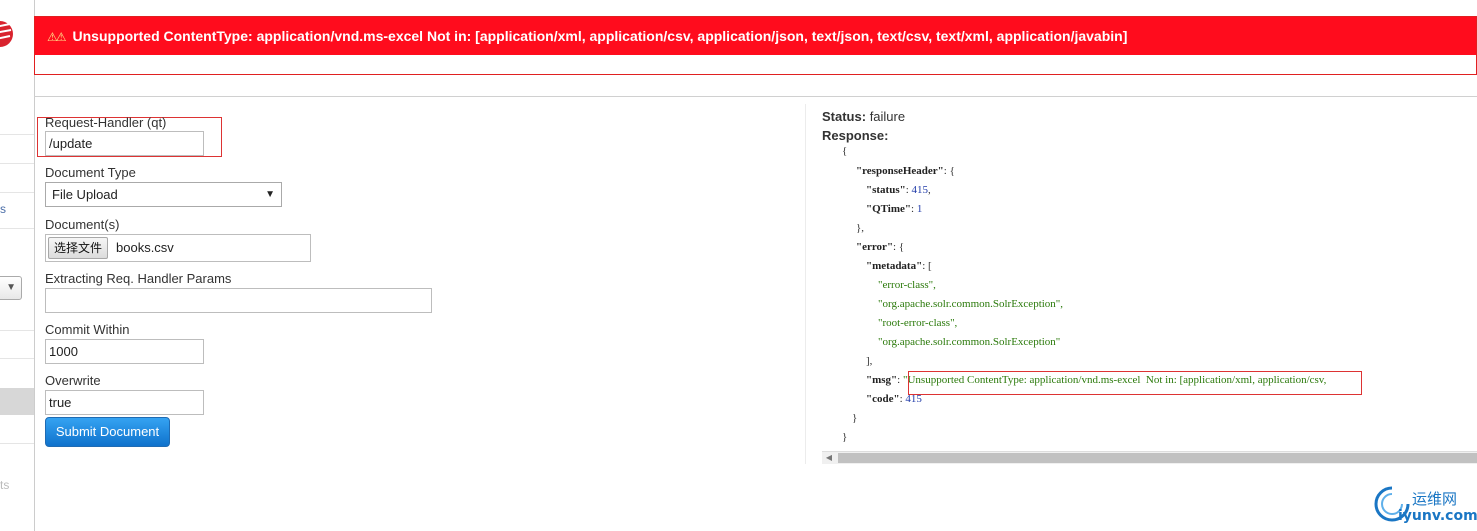  What do you see at coordinates (4, 485) in the screenshot?
I see `sidebar-item-fragment: ts` at bounding box center [4, 485].